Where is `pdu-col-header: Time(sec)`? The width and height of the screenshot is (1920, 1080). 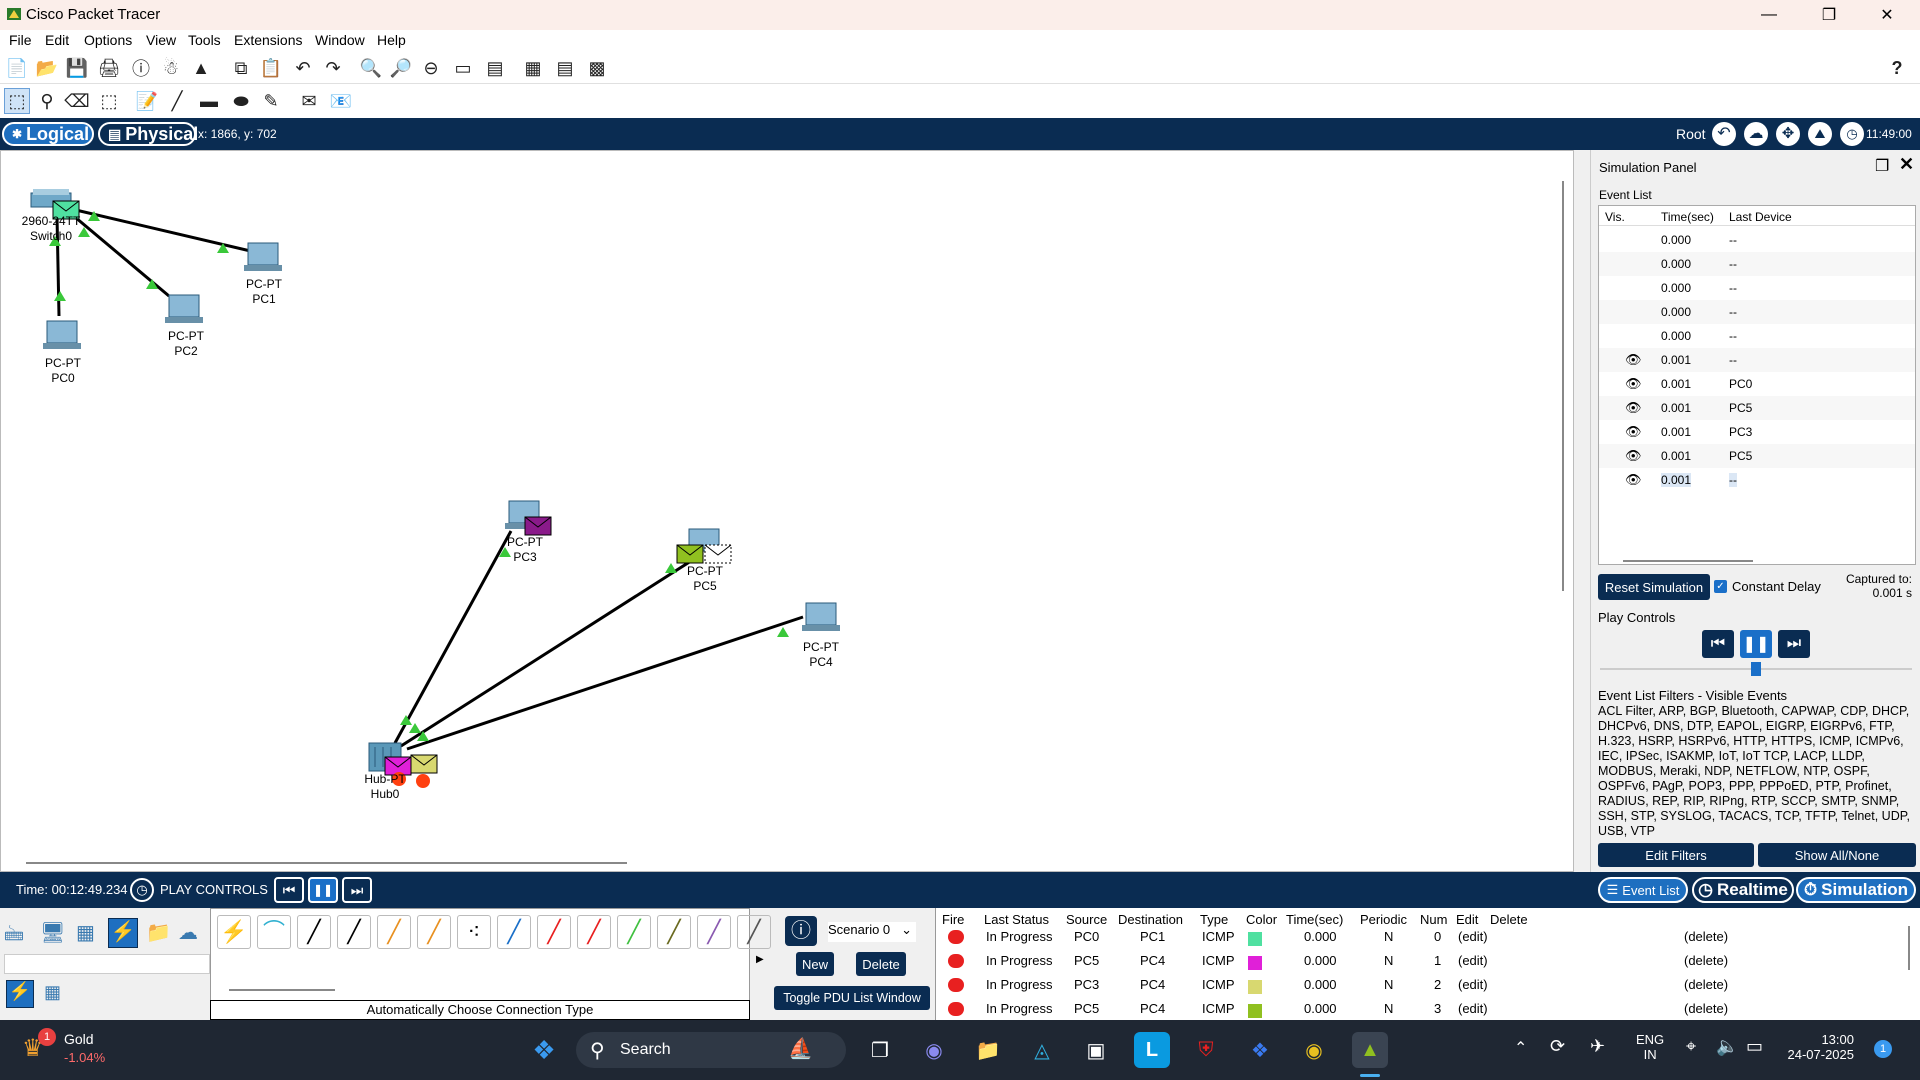 pdu-col-header: Time(sec) is located at coordinates (1314, 919).